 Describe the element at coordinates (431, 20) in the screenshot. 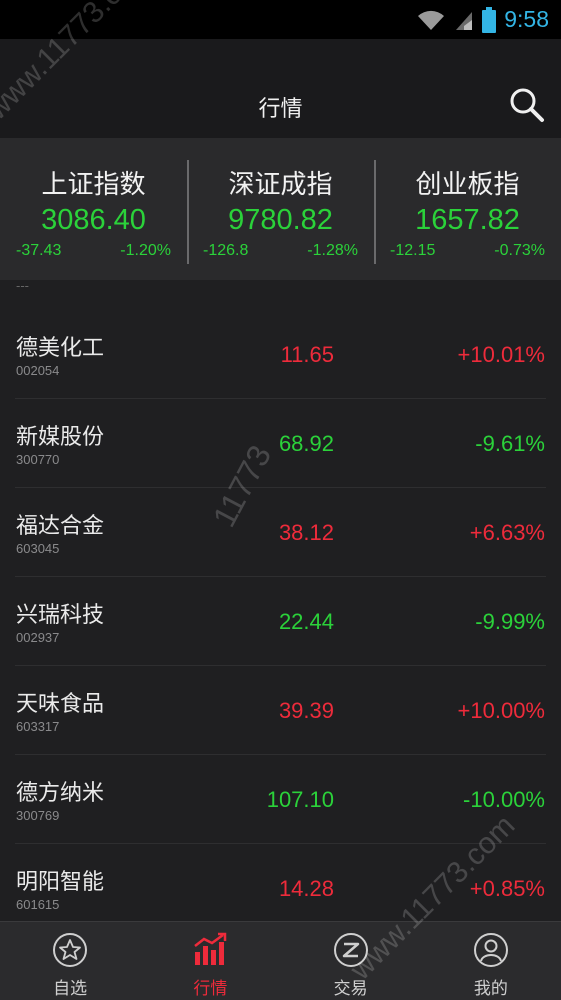

I see `wifi-icon` at that location.